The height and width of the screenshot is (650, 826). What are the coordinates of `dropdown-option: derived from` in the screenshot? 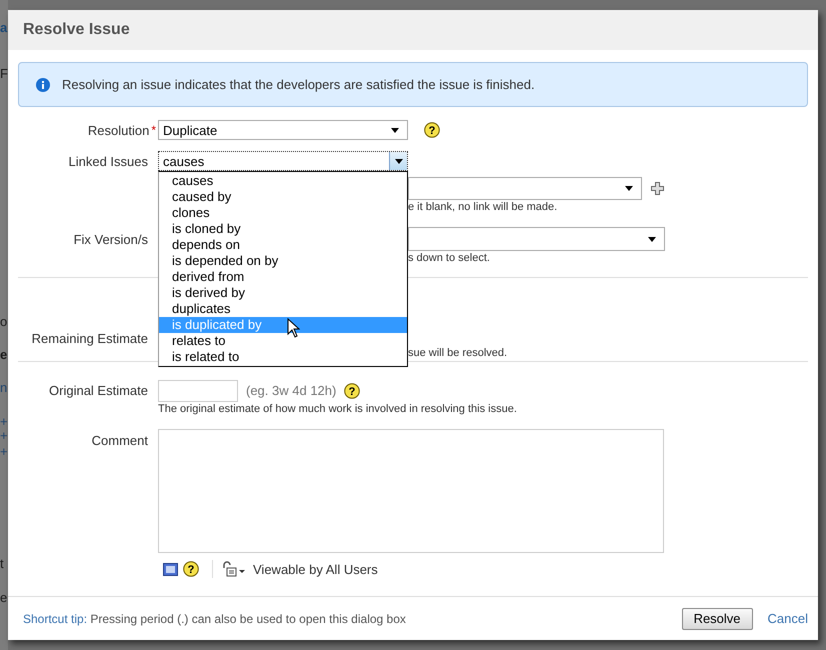 It's located at (283, 277).